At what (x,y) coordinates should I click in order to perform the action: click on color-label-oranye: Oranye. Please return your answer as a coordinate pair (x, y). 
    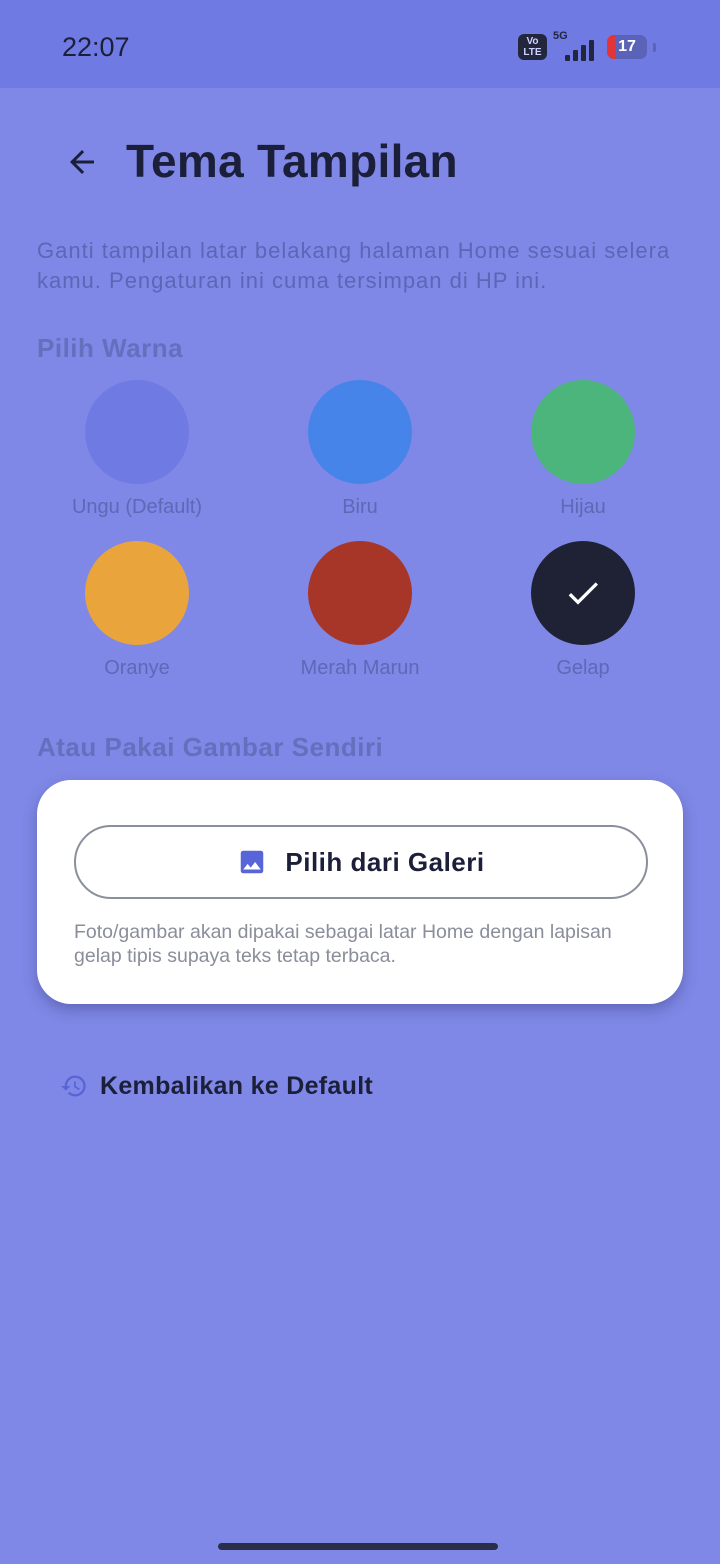
    Looking at the image, I should click on (137, 668).